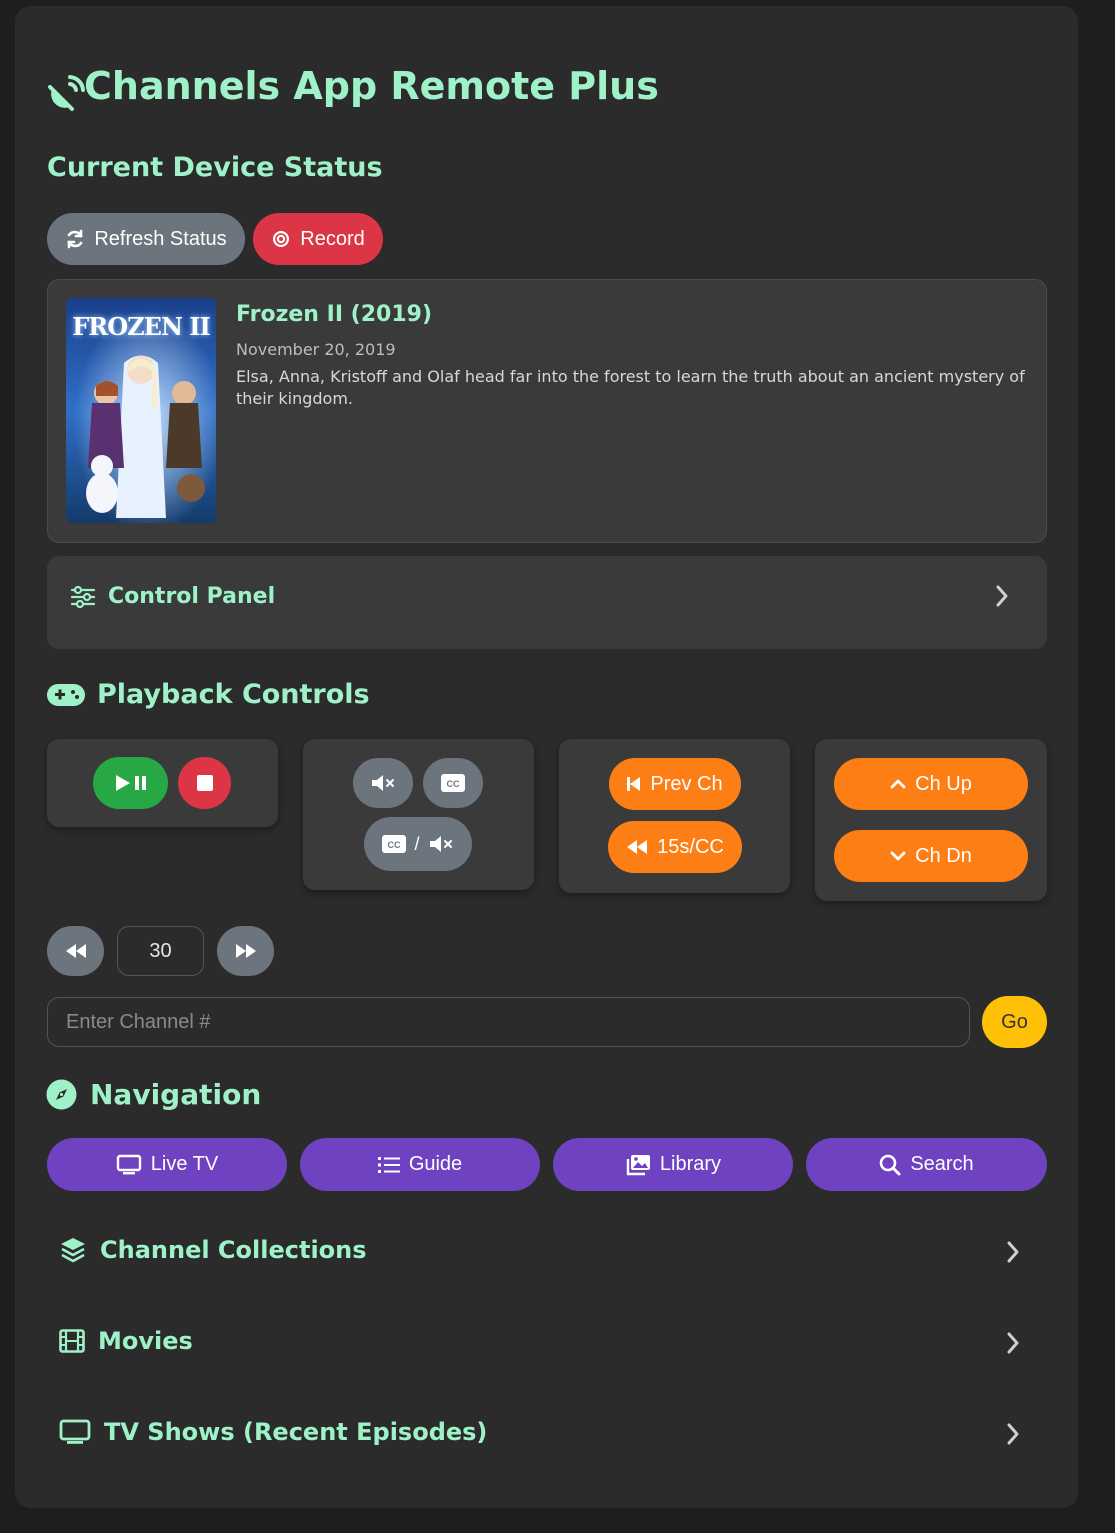 The width and height of the screenshot is (1115, 1533). What do you see at coordinates (233, 1250) in the screenshot?
I see `channel-collections-label: Channel Collections` at bounding box center [233, 1250].